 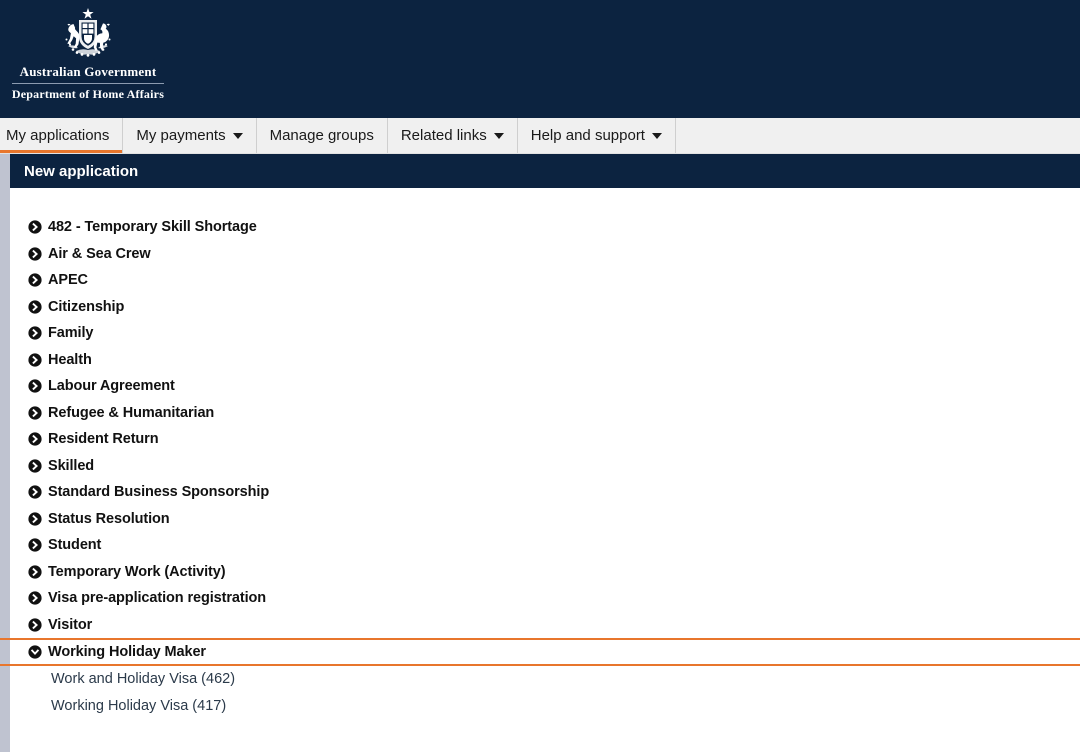 What do you see at coordinates (181, 135) in the screenshot?
I see `nav-tab-label: My payments` at bounding box center [181, 135].